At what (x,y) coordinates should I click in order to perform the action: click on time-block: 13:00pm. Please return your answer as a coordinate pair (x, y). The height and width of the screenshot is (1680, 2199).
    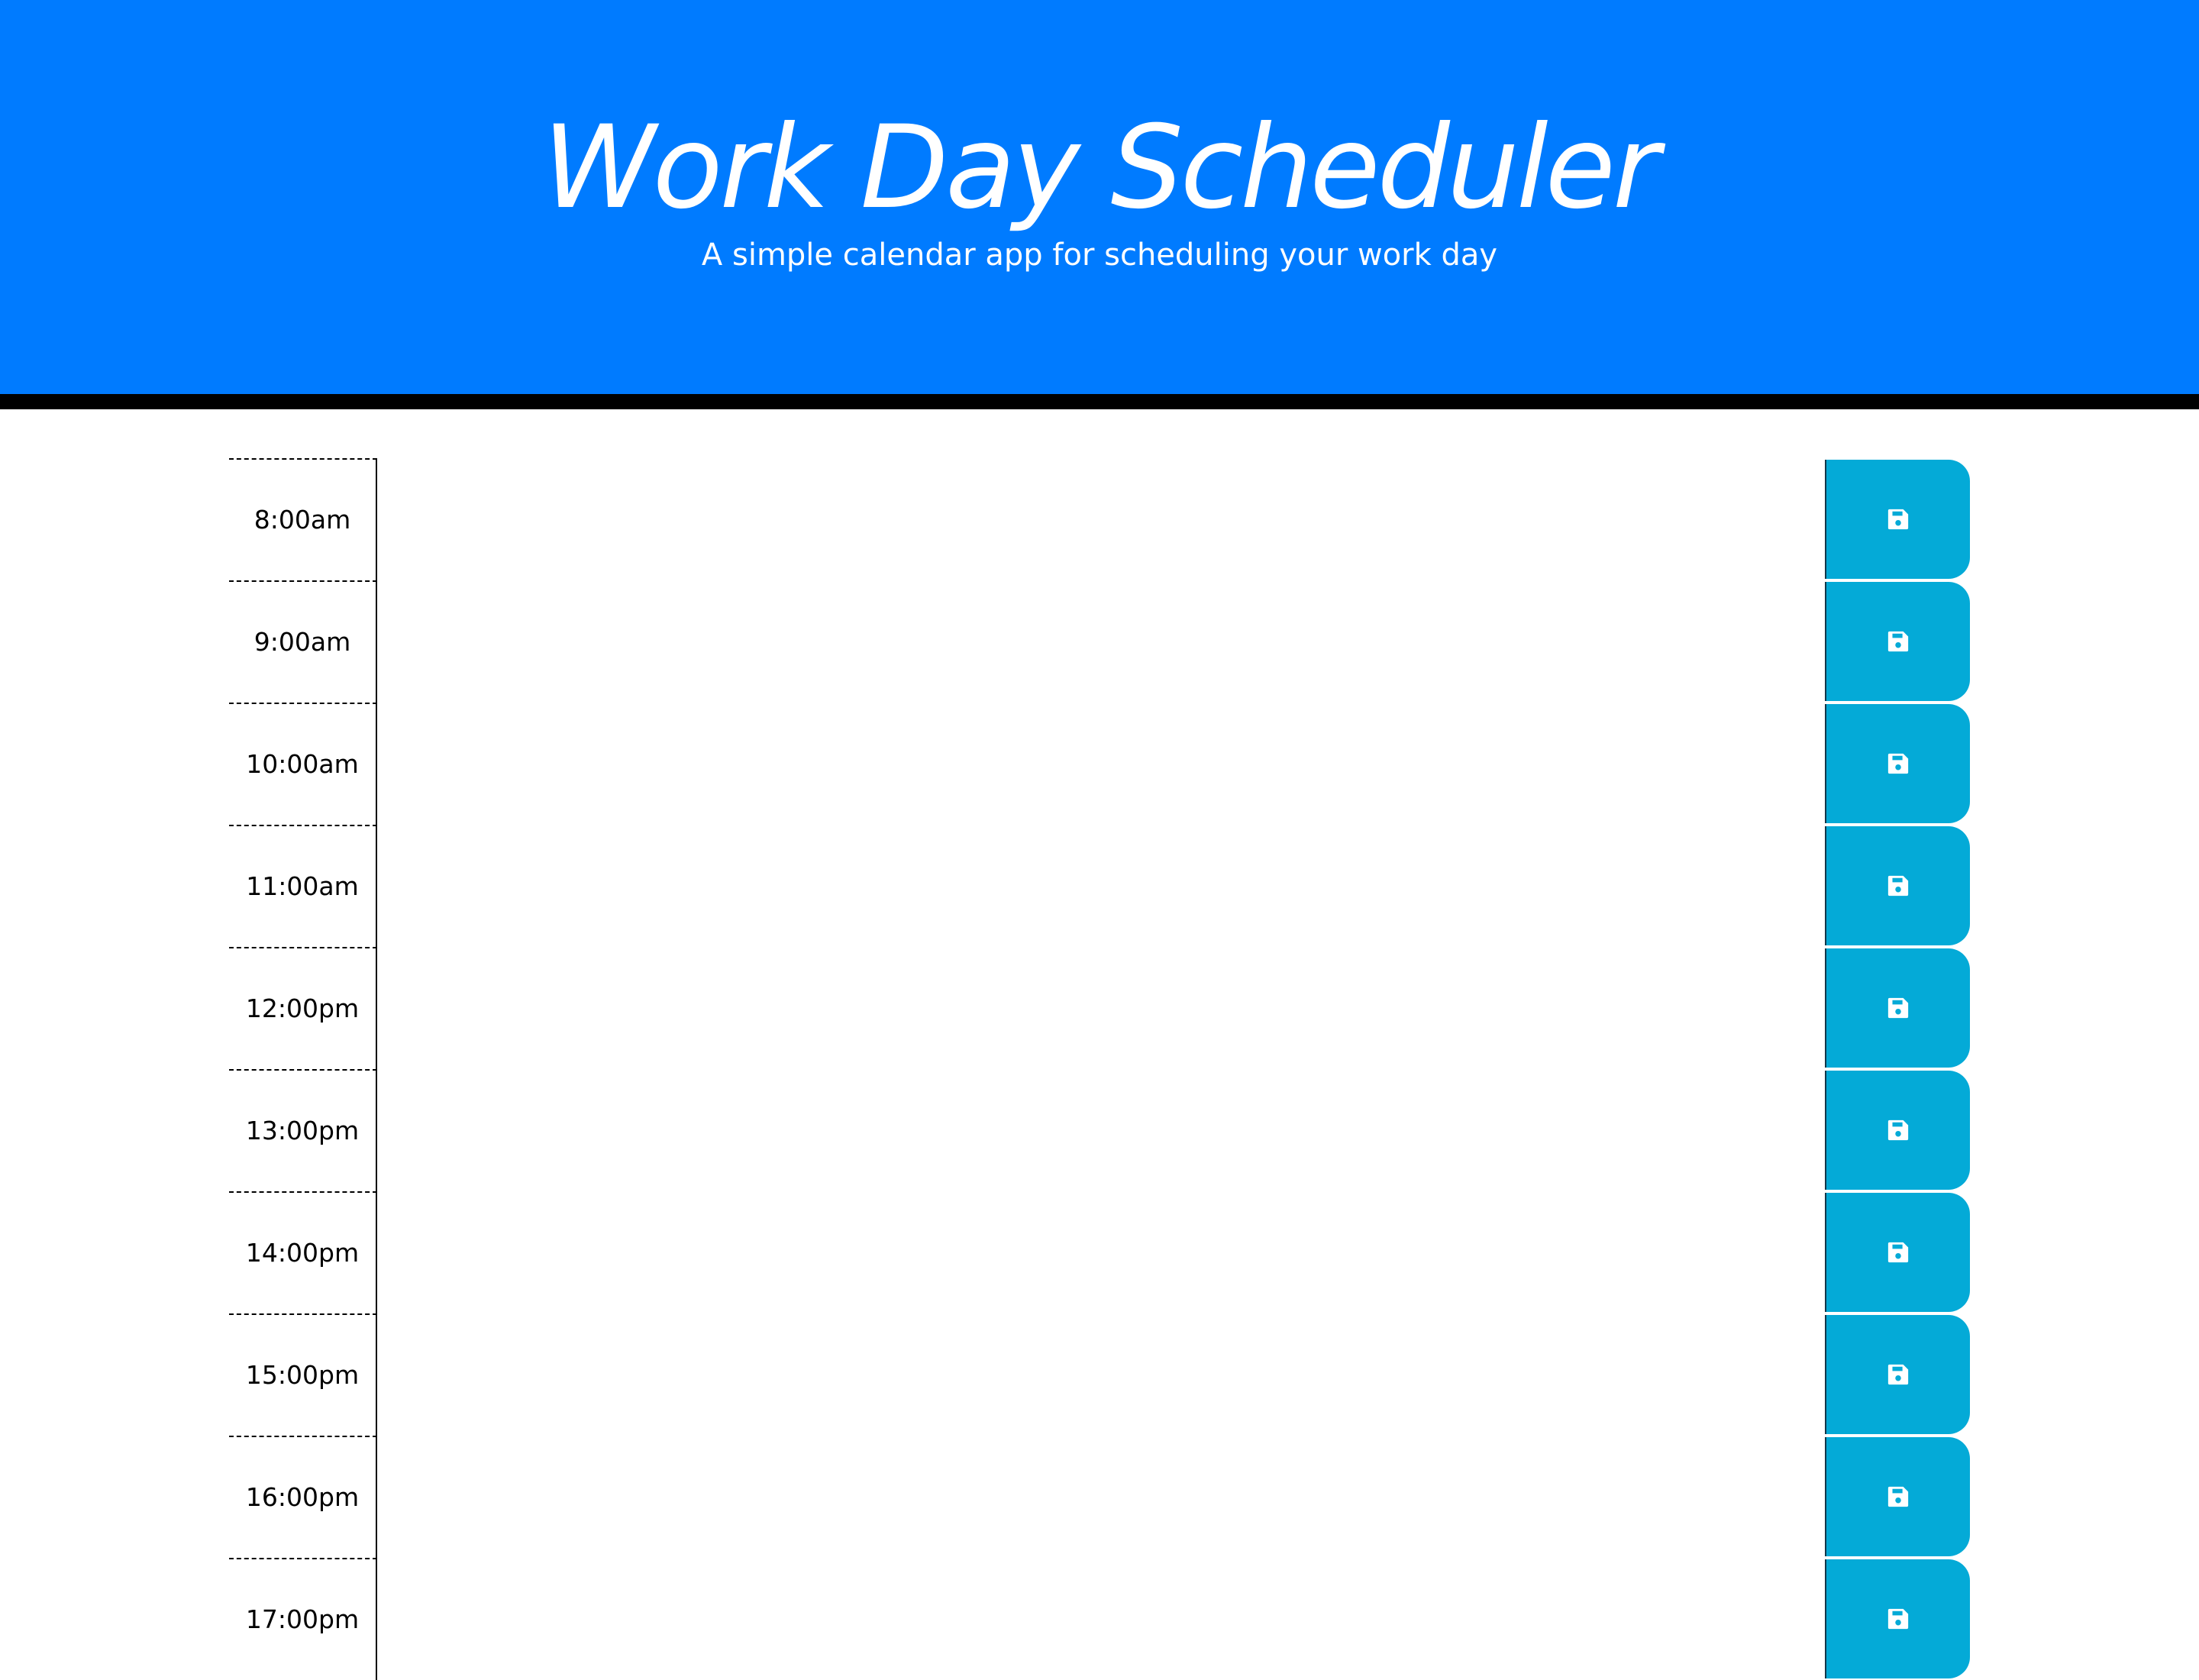
    Looking at the image, I should click on (1100, 1130).